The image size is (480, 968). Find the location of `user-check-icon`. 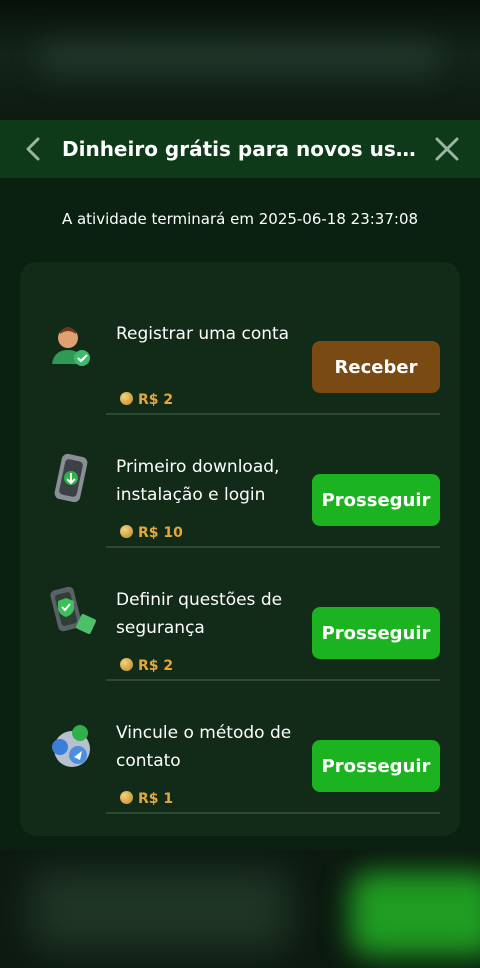

user-check-icon is located at coordinates (74, 346).